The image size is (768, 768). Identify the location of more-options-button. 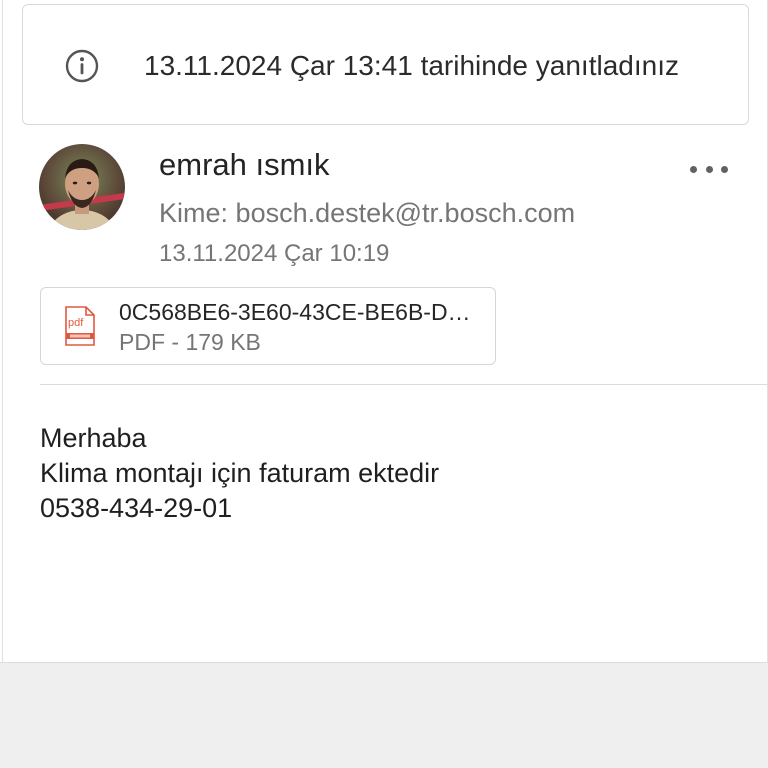
(709, 169).